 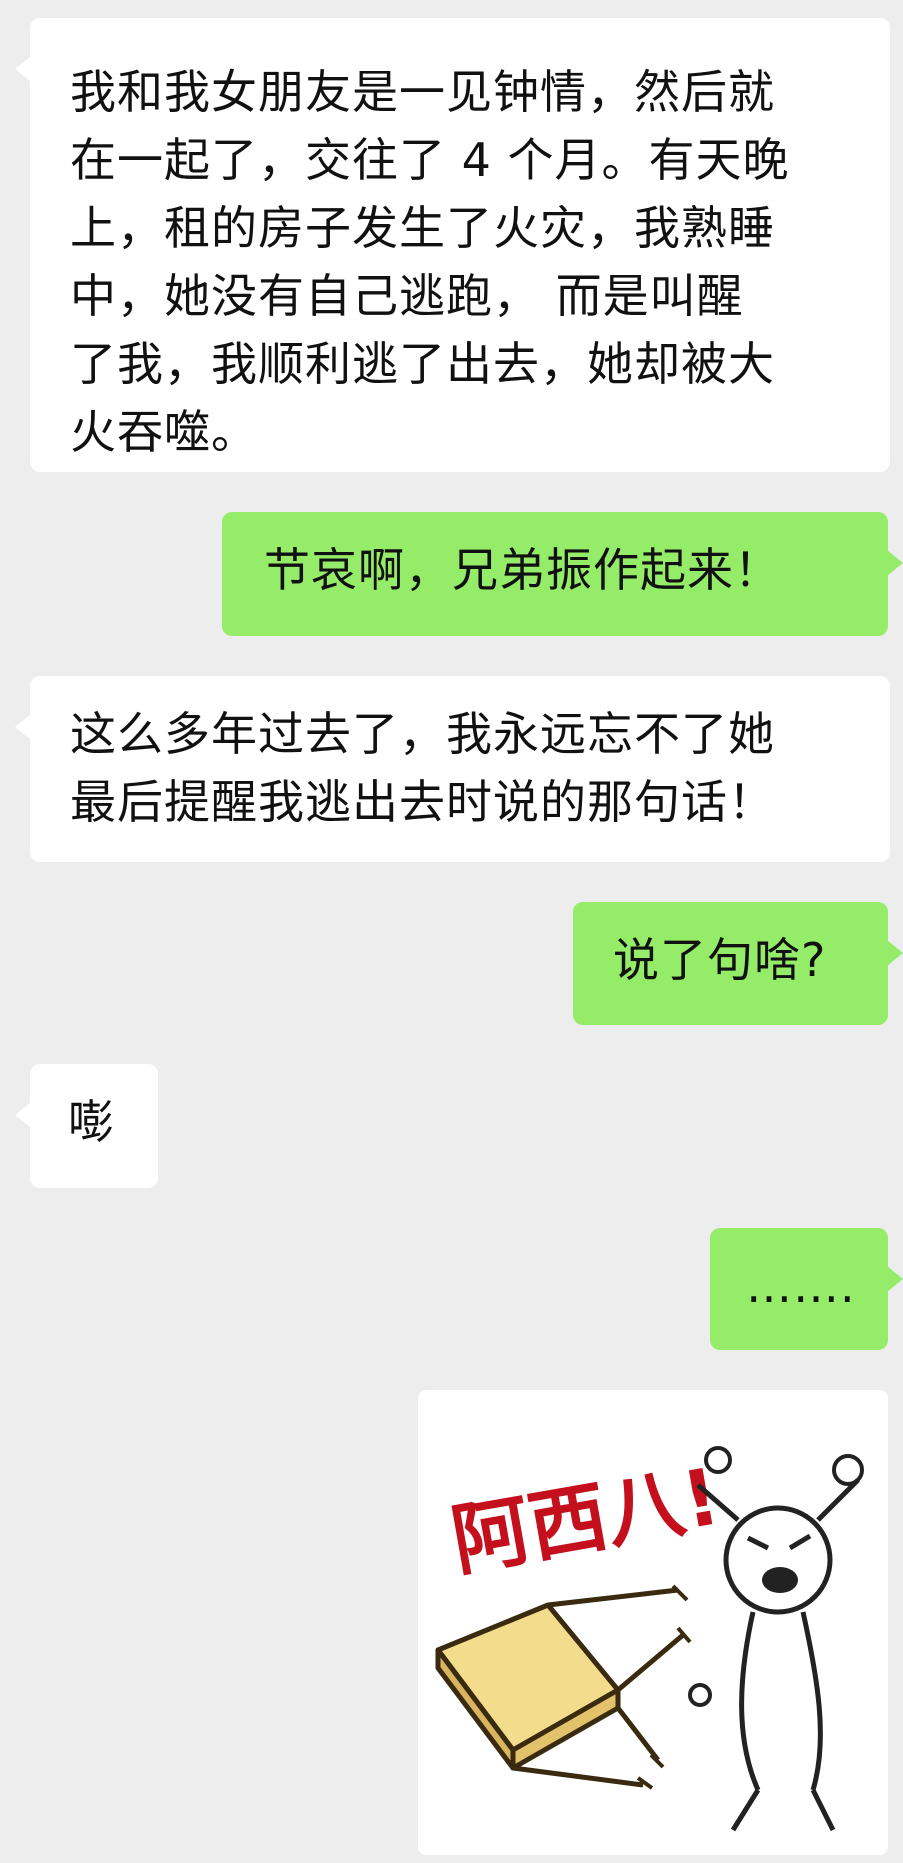 What do you see at coordinates (422, 364) in the screenshot?
I see `message-text-line: 了我，我顺利逃了出去，她却被大` at bounding box center [422, 364].